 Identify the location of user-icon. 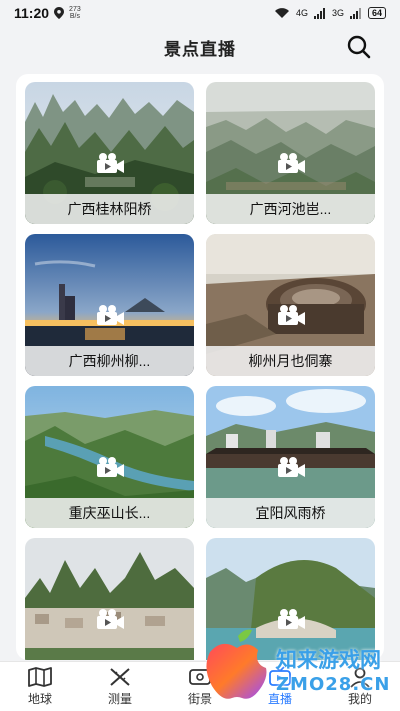
(360, 677).